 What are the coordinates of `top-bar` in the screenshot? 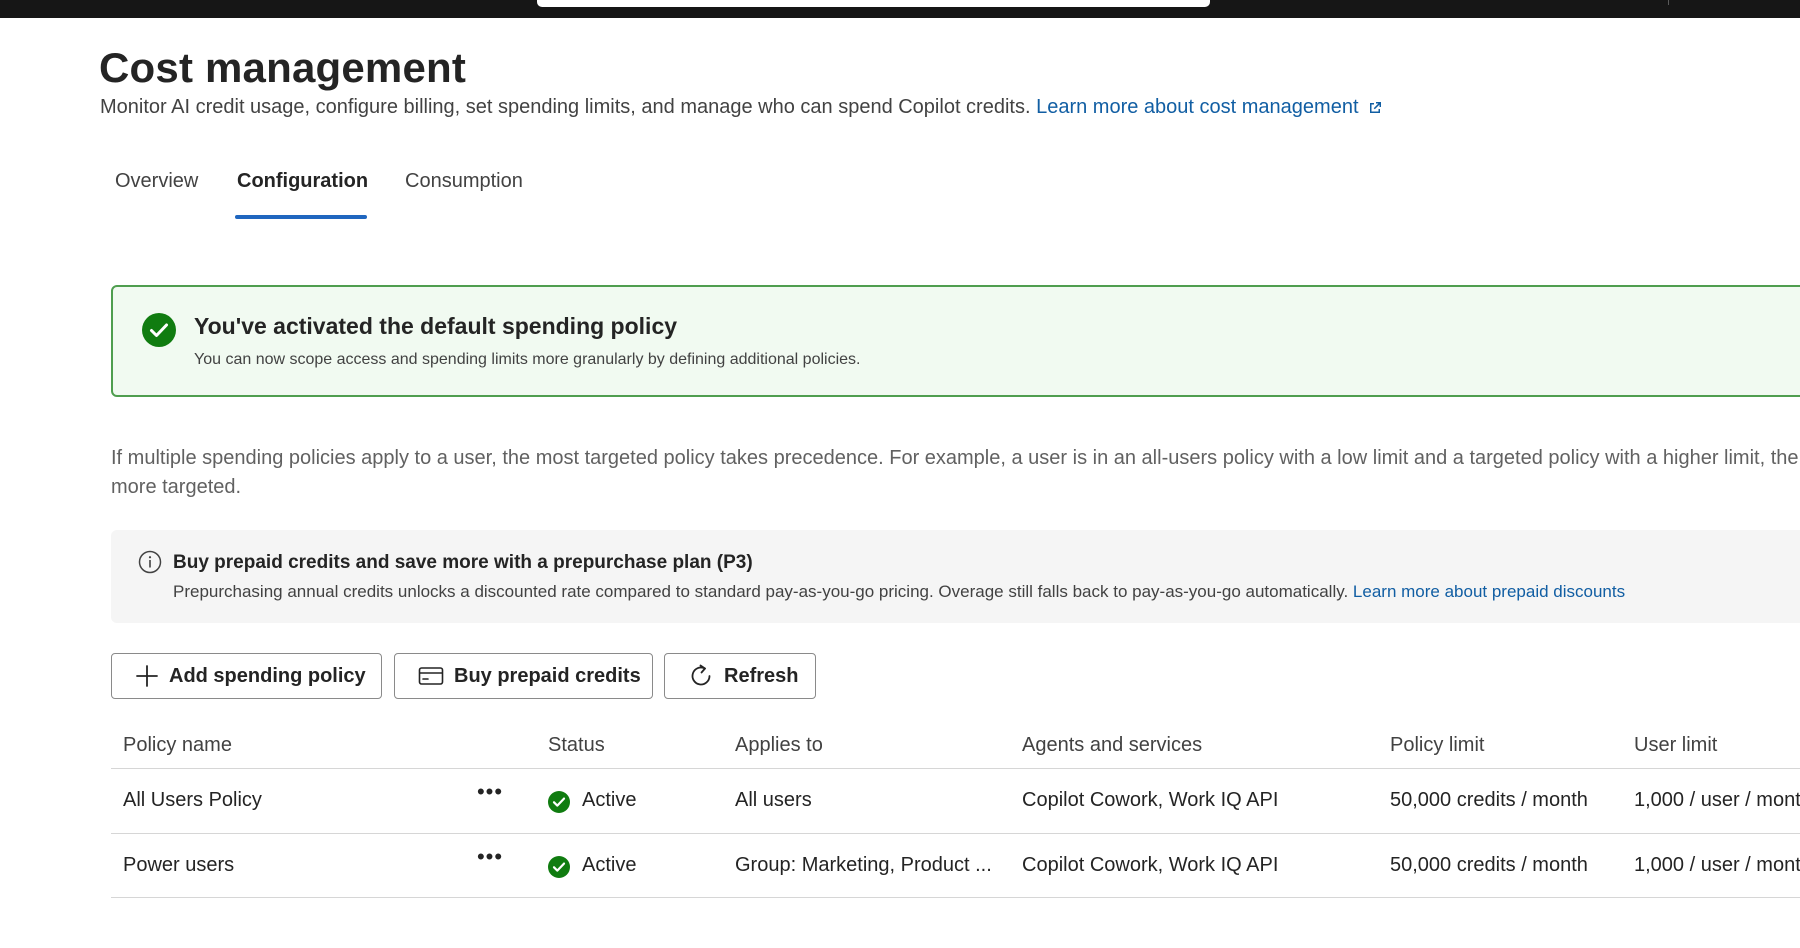 It's located at (900, 9).